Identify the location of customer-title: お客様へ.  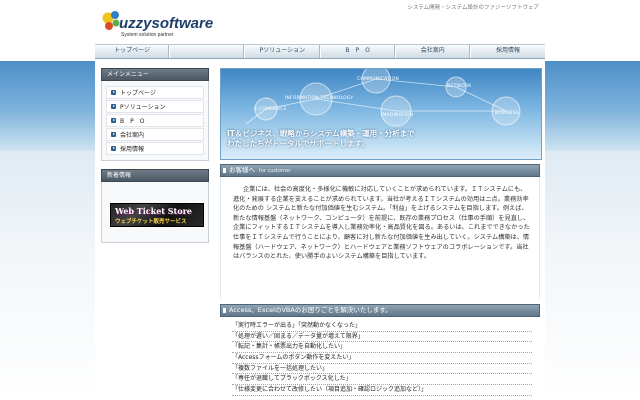
(242, 170).